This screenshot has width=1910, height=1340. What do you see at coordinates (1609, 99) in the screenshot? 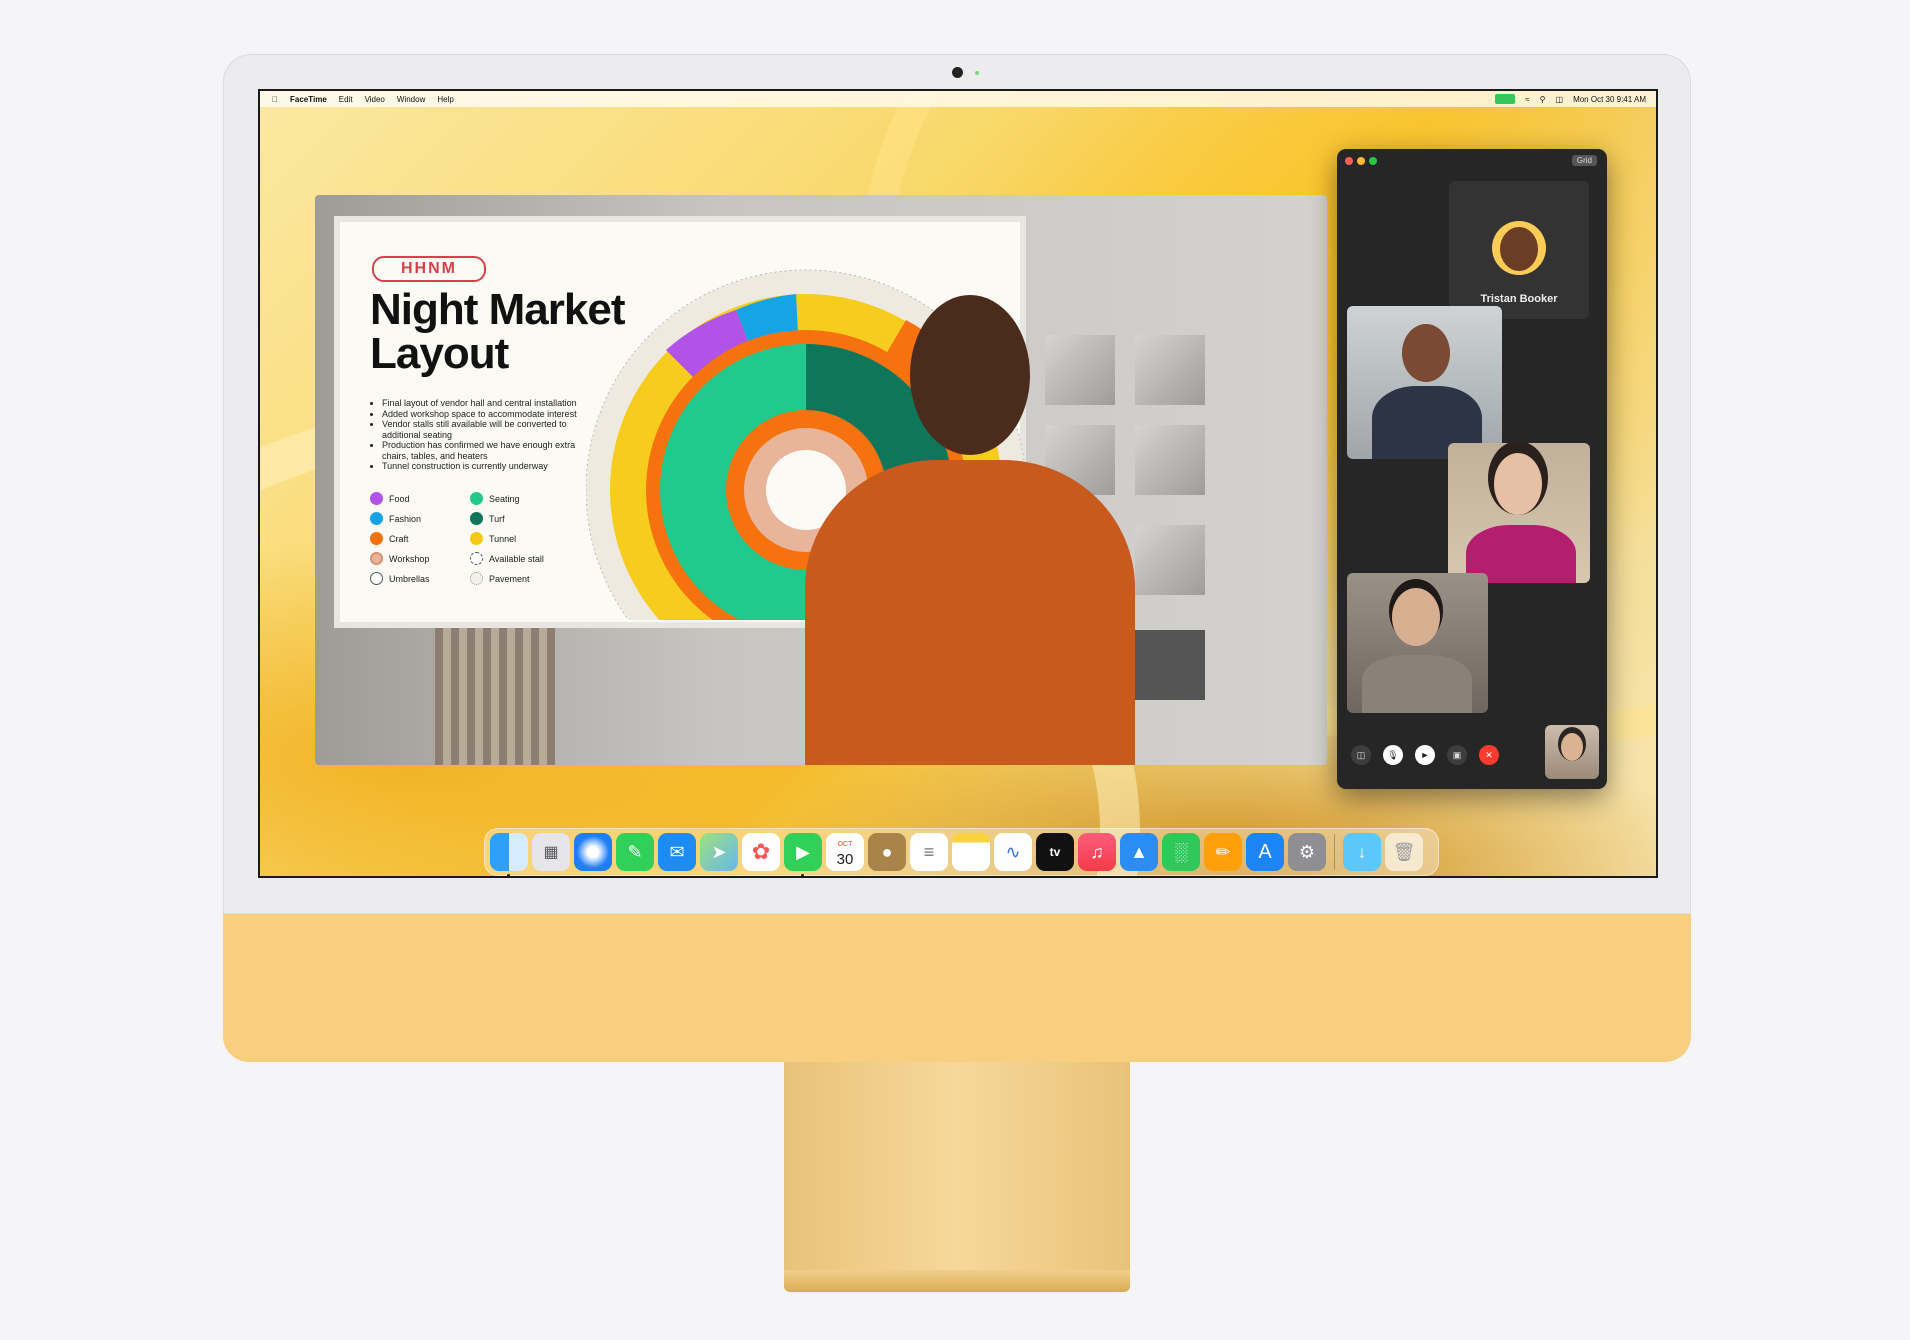
I see `menu-clock: Mon Oct 30 9:41 AM` at bounding box center [1609, 99].